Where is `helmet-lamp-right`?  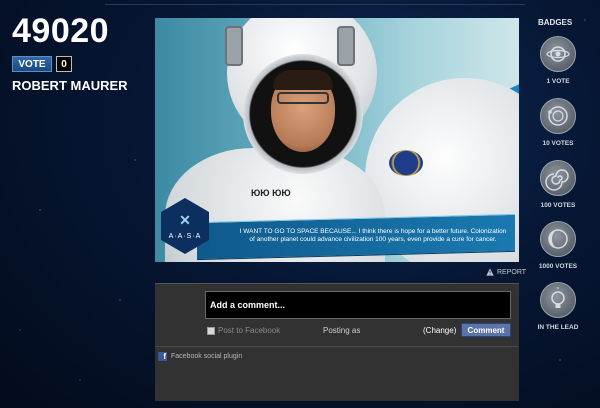
helmet-lamp-right is located at coordinates (346, 46).